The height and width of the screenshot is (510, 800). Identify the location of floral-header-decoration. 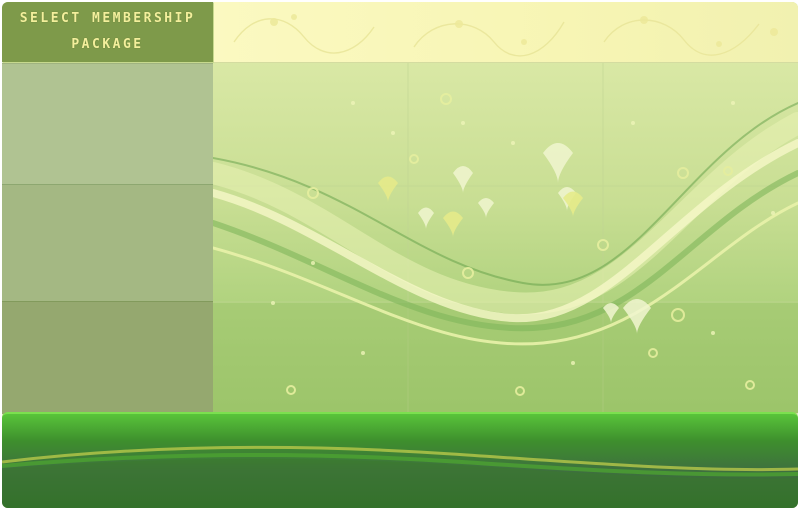
(506, 32).